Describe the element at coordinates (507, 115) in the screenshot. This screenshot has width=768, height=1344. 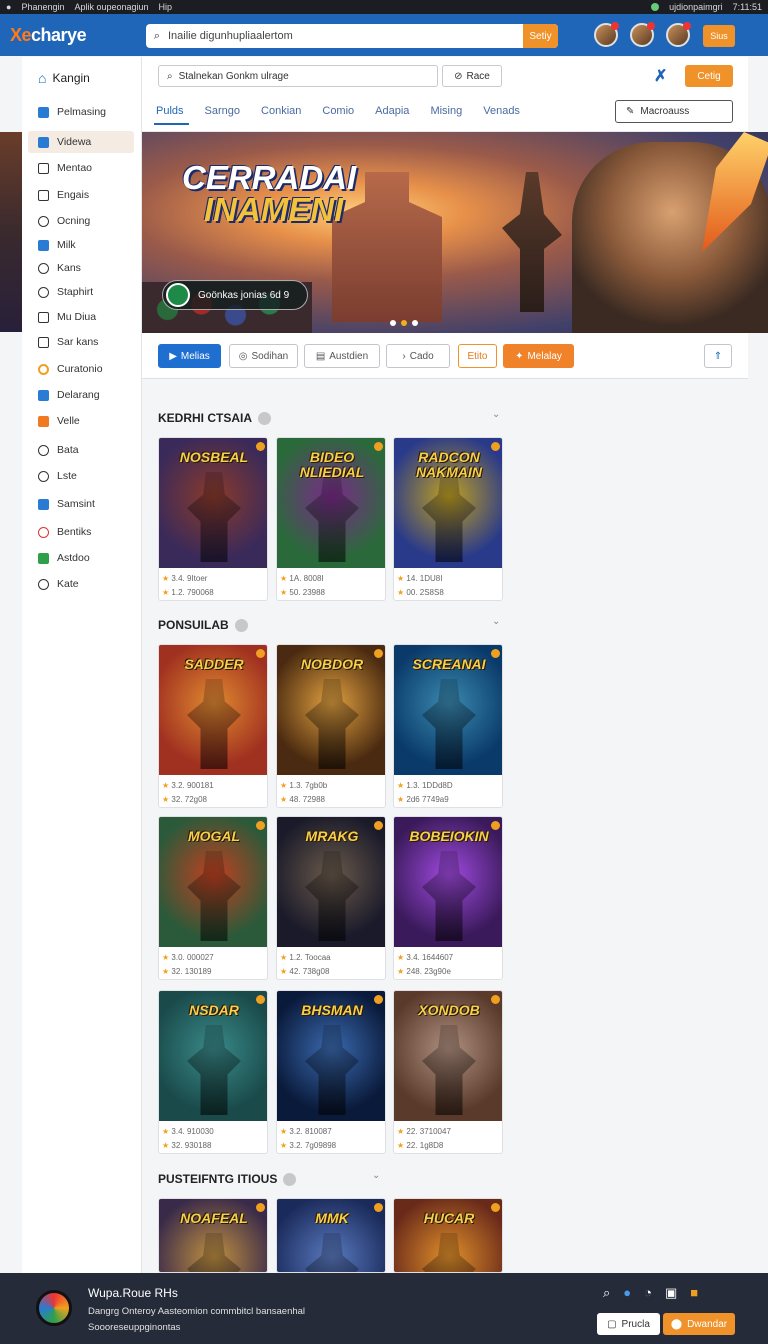
I see `tab: Venads` at that location.